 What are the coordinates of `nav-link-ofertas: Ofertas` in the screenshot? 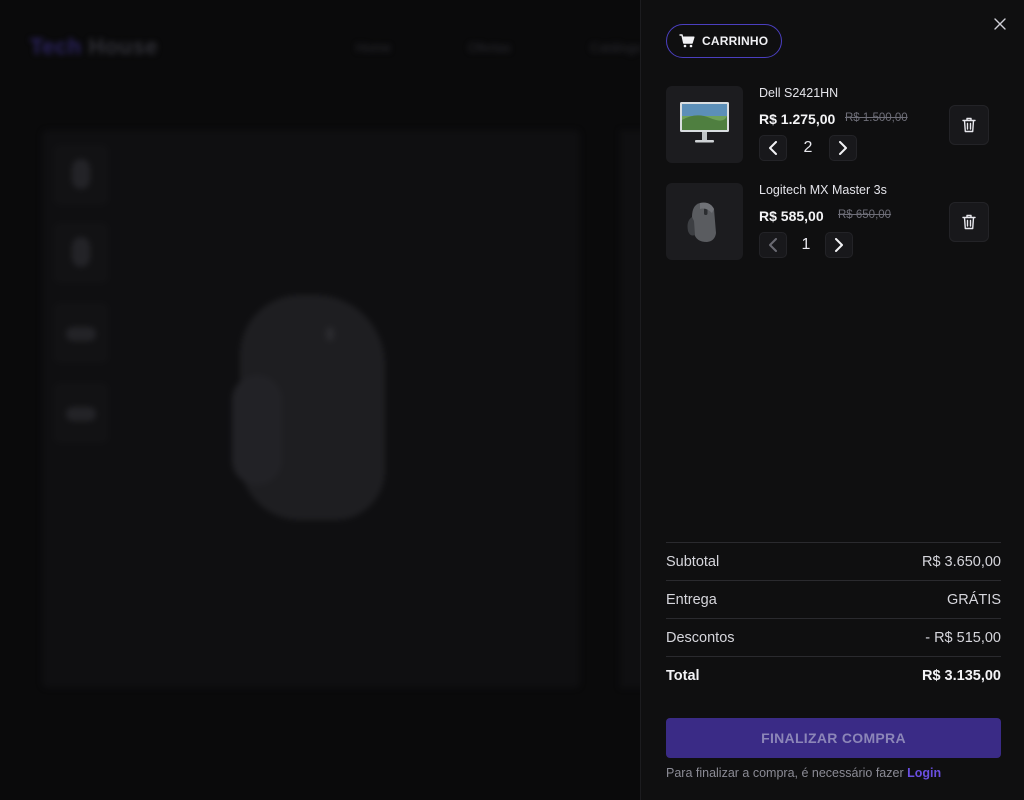 It's located at (489, 47).